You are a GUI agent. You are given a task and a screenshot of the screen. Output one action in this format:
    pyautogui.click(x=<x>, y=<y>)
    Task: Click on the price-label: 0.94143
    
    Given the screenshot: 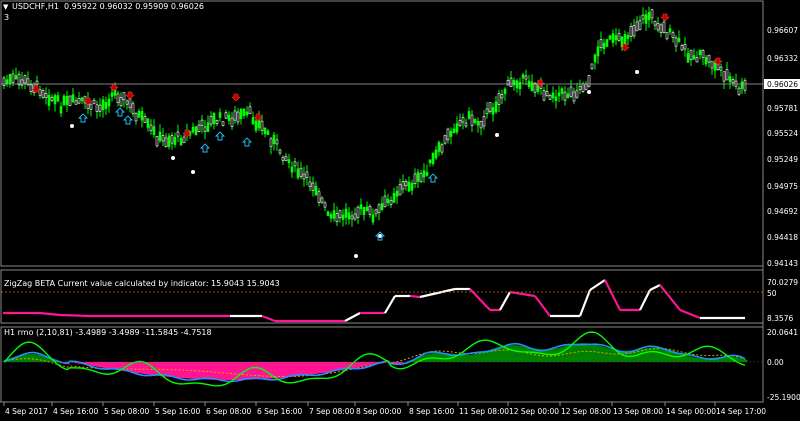 What is the action you would take?
    pyautogui.click(x=782, y=263)
    